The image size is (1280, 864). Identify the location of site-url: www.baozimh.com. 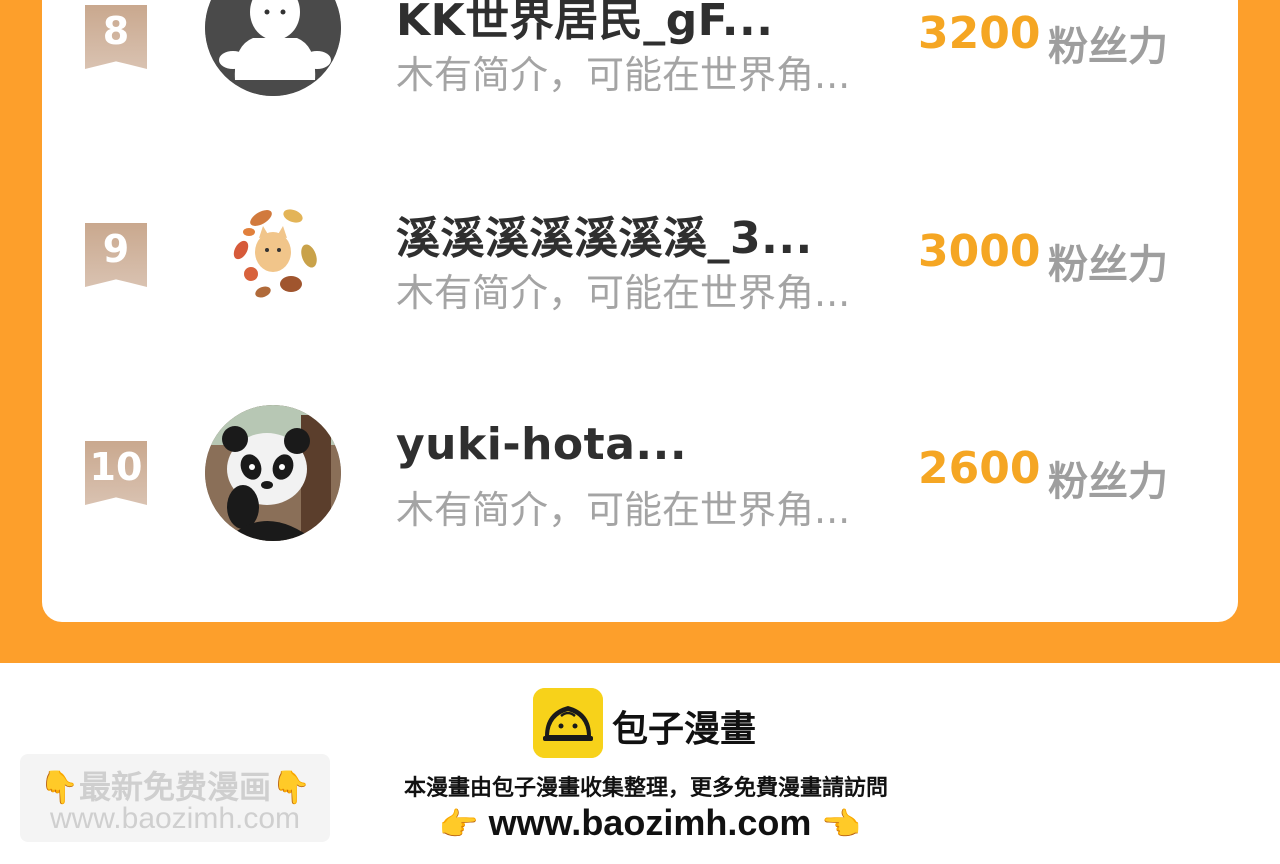
(650, 822).